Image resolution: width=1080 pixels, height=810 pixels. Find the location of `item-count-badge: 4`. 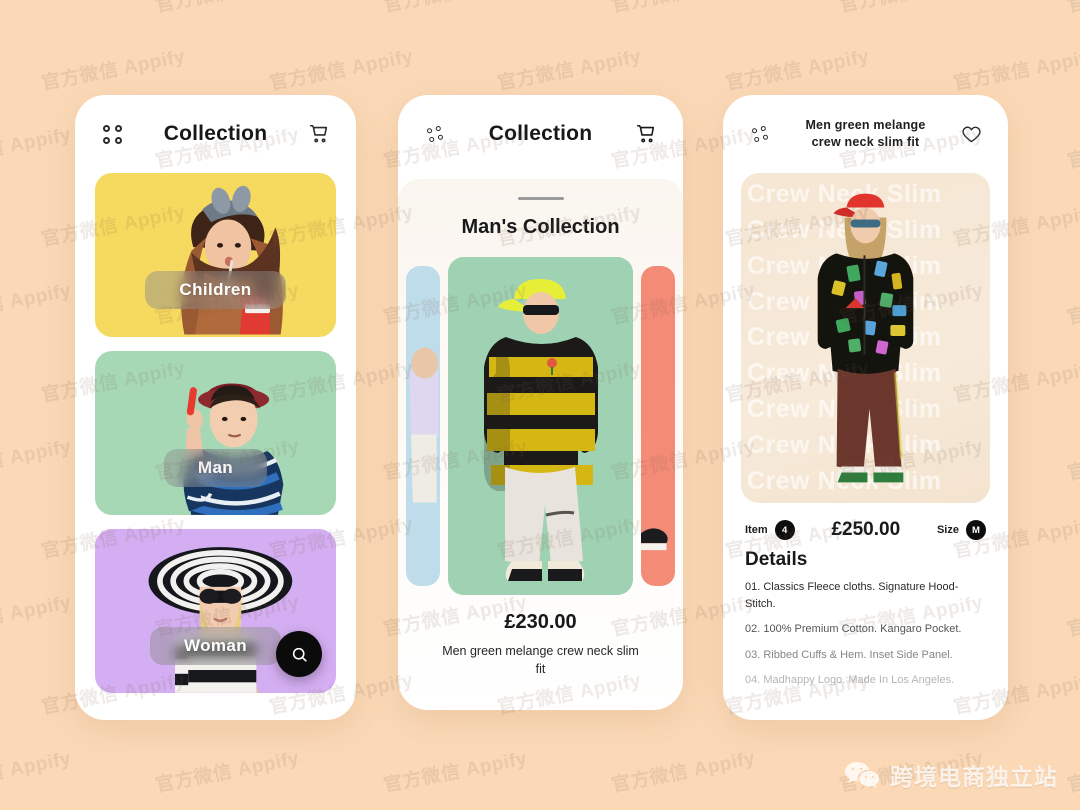

item-count-badge: 4 is located at coordinates (784, 530).